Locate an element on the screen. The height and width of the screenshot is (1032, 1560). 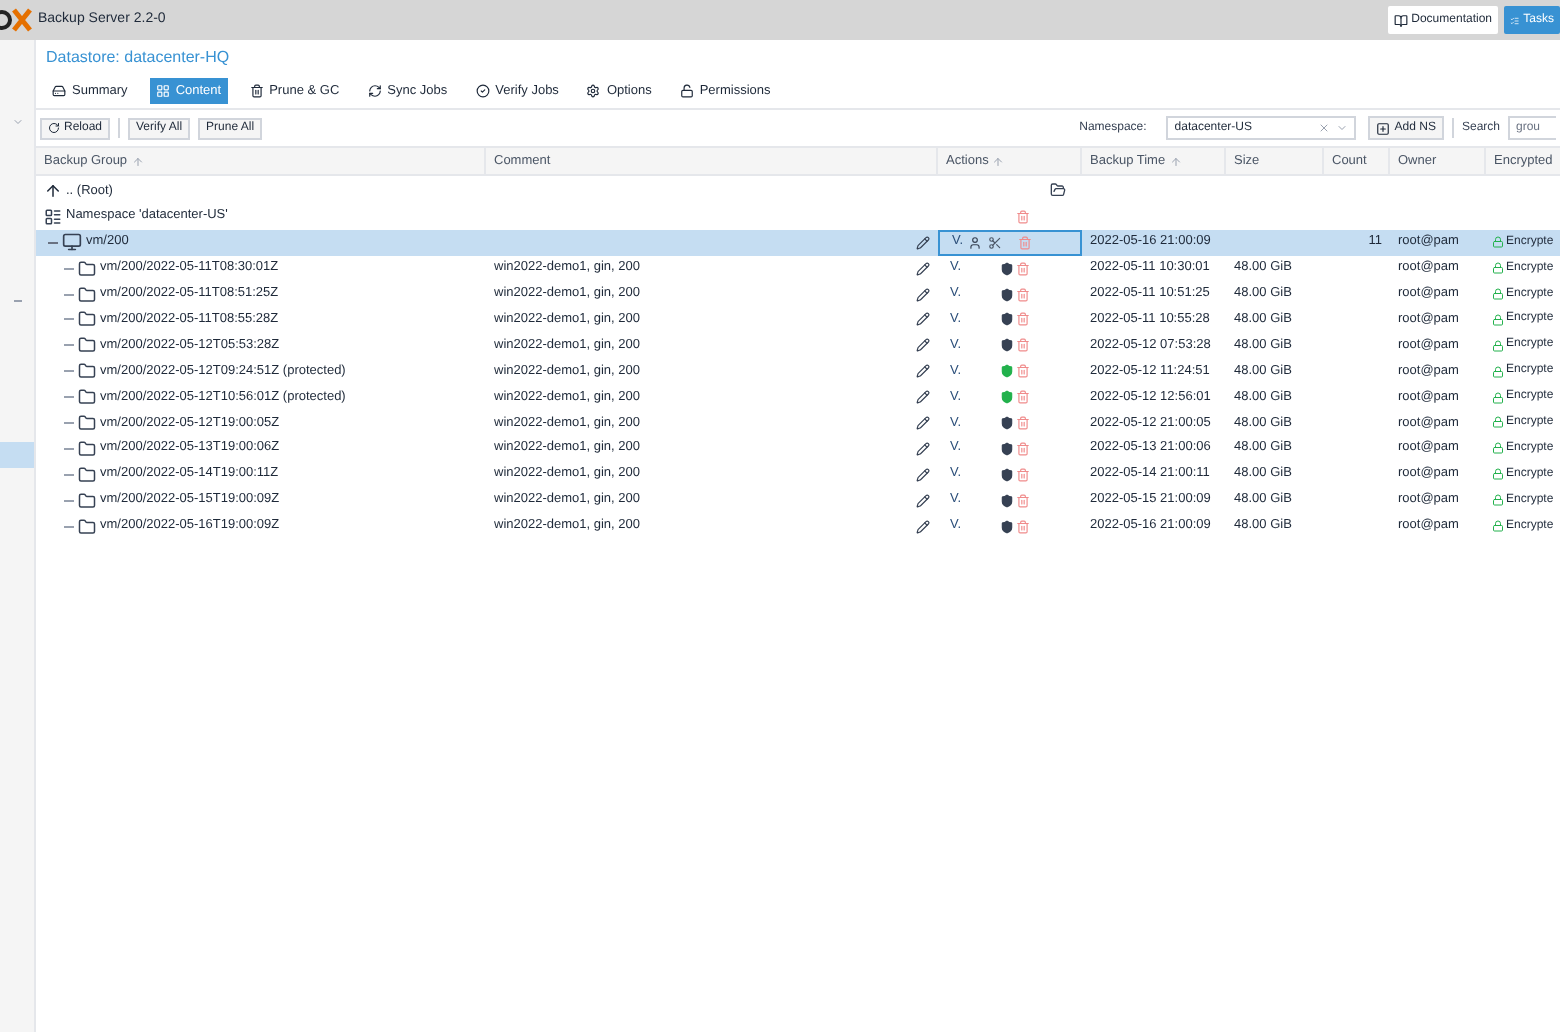
sync-icon is located at coordinates (374, 91).